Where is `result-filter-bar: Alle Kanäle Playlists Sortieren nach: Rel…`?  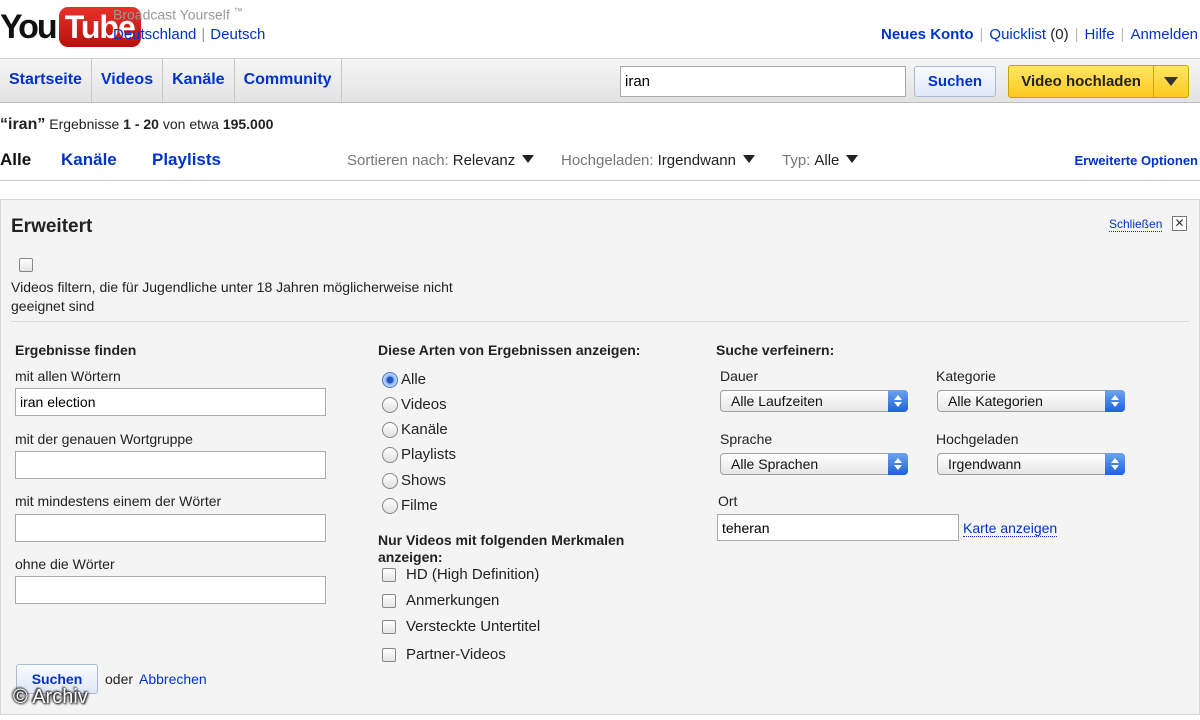
result-filter-bar: Alle Kanäle Playlists Sortieren nach: Rel… is located at coordinates (600, 162).